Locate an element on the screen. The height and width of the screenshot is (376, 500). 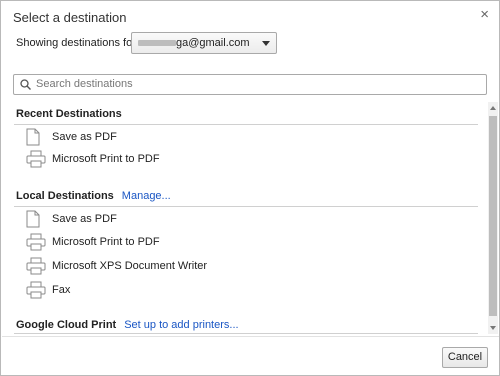
destination-item-fax: Fax is located at coordinates (176, 291).